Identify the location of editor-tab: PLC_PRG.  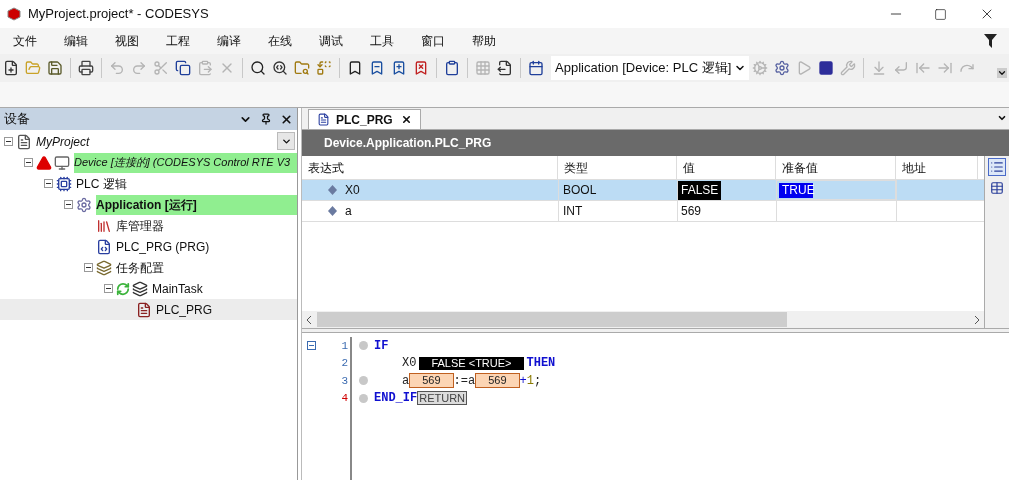
(364, 119).